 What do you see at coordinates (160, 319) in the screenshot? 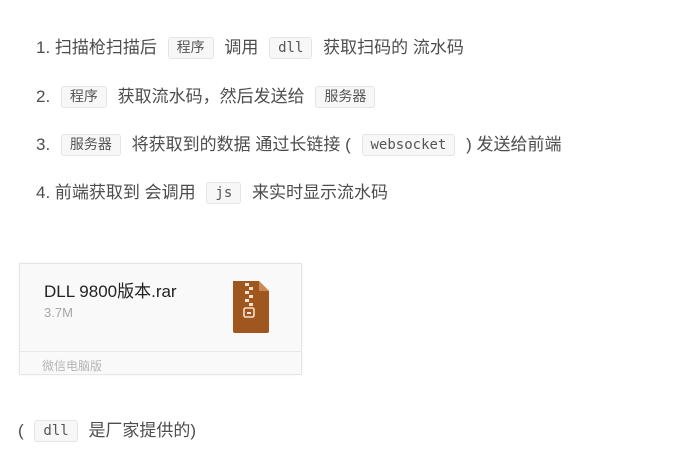
I see `file-attachment-card: DLL 9800版本.rar 3.7M 微信电脑版` at bounding box center [160, 319].